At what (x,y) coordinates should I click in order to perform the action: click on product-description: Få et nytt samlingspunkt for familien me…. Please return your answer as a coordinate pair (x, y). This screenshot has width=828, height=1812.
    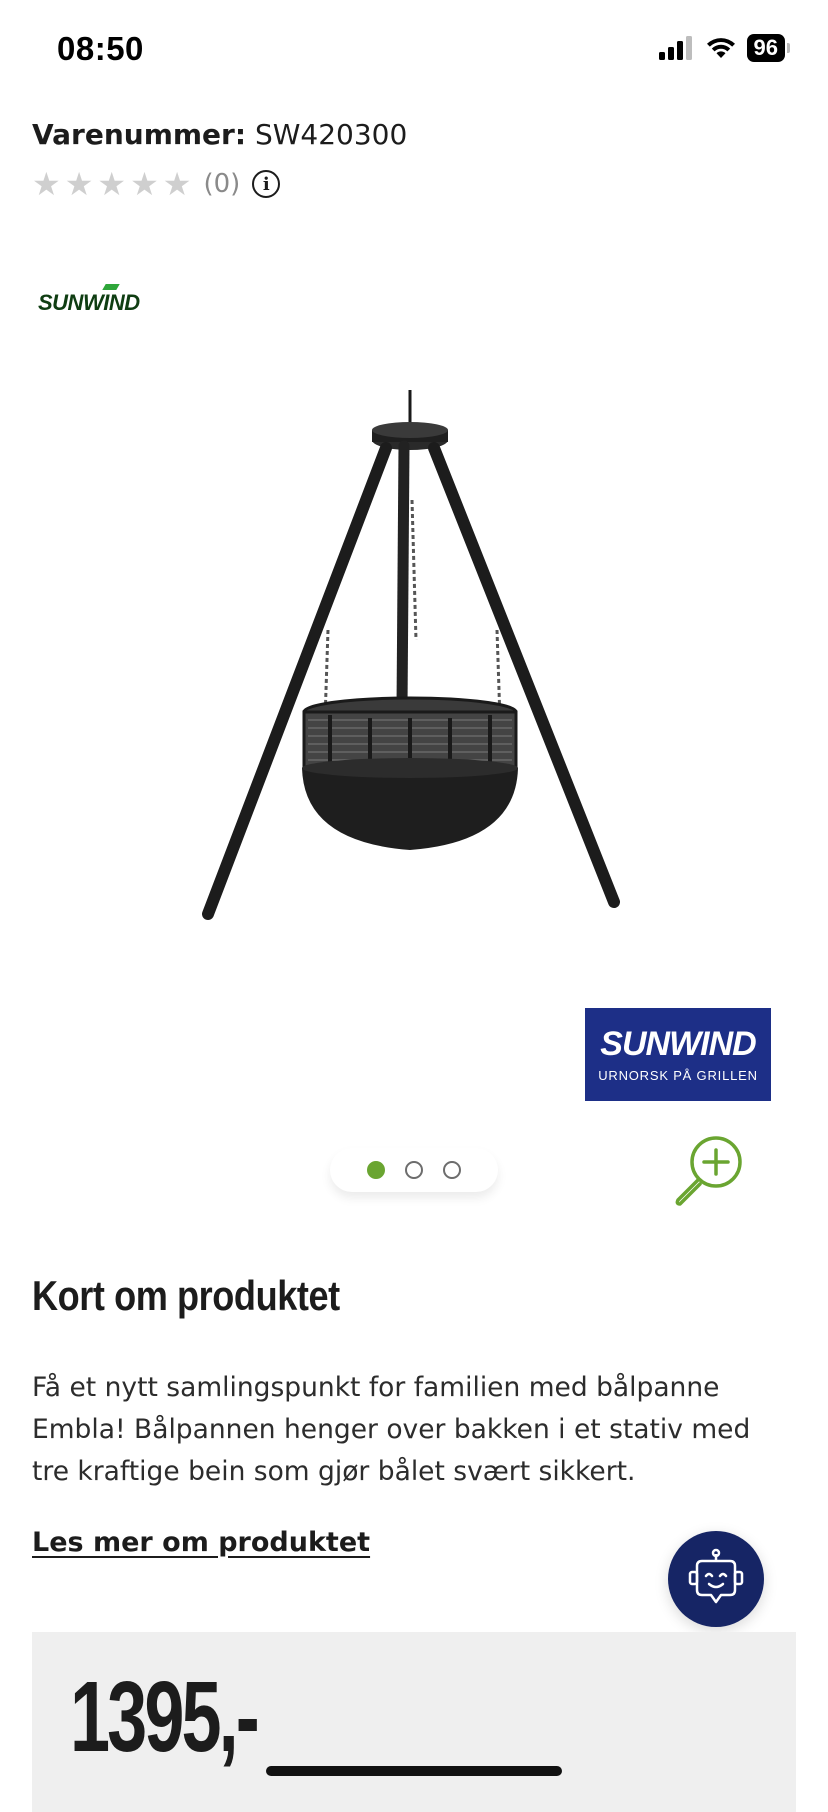
    Looking at the image, I should click on (391, 1429).